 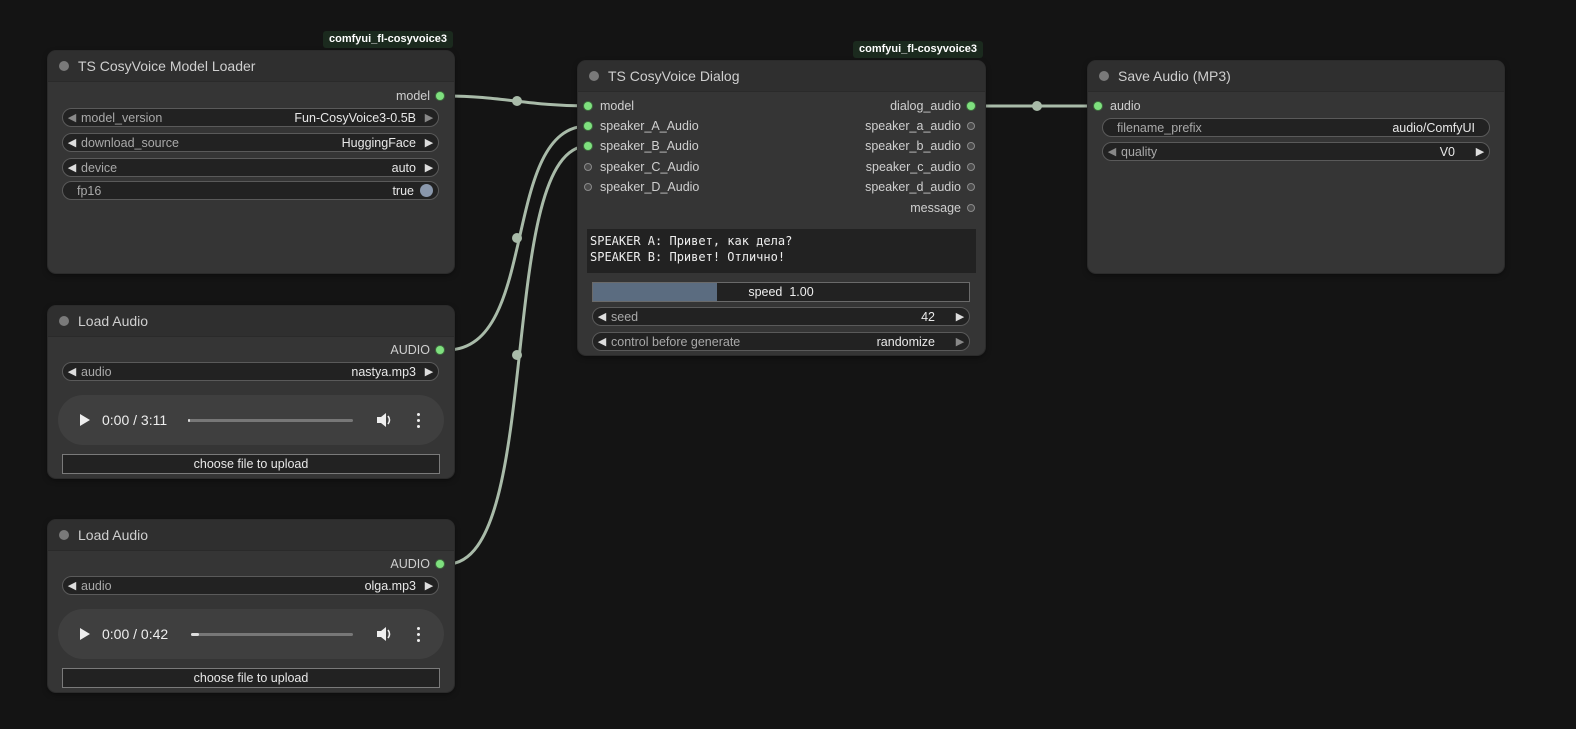 What do you see at coordinates (250, 371) in the screenshot?
I see `combo-audio-file: ◀ audio nastya.mp3 ▶` at bounding box center [250, 371].